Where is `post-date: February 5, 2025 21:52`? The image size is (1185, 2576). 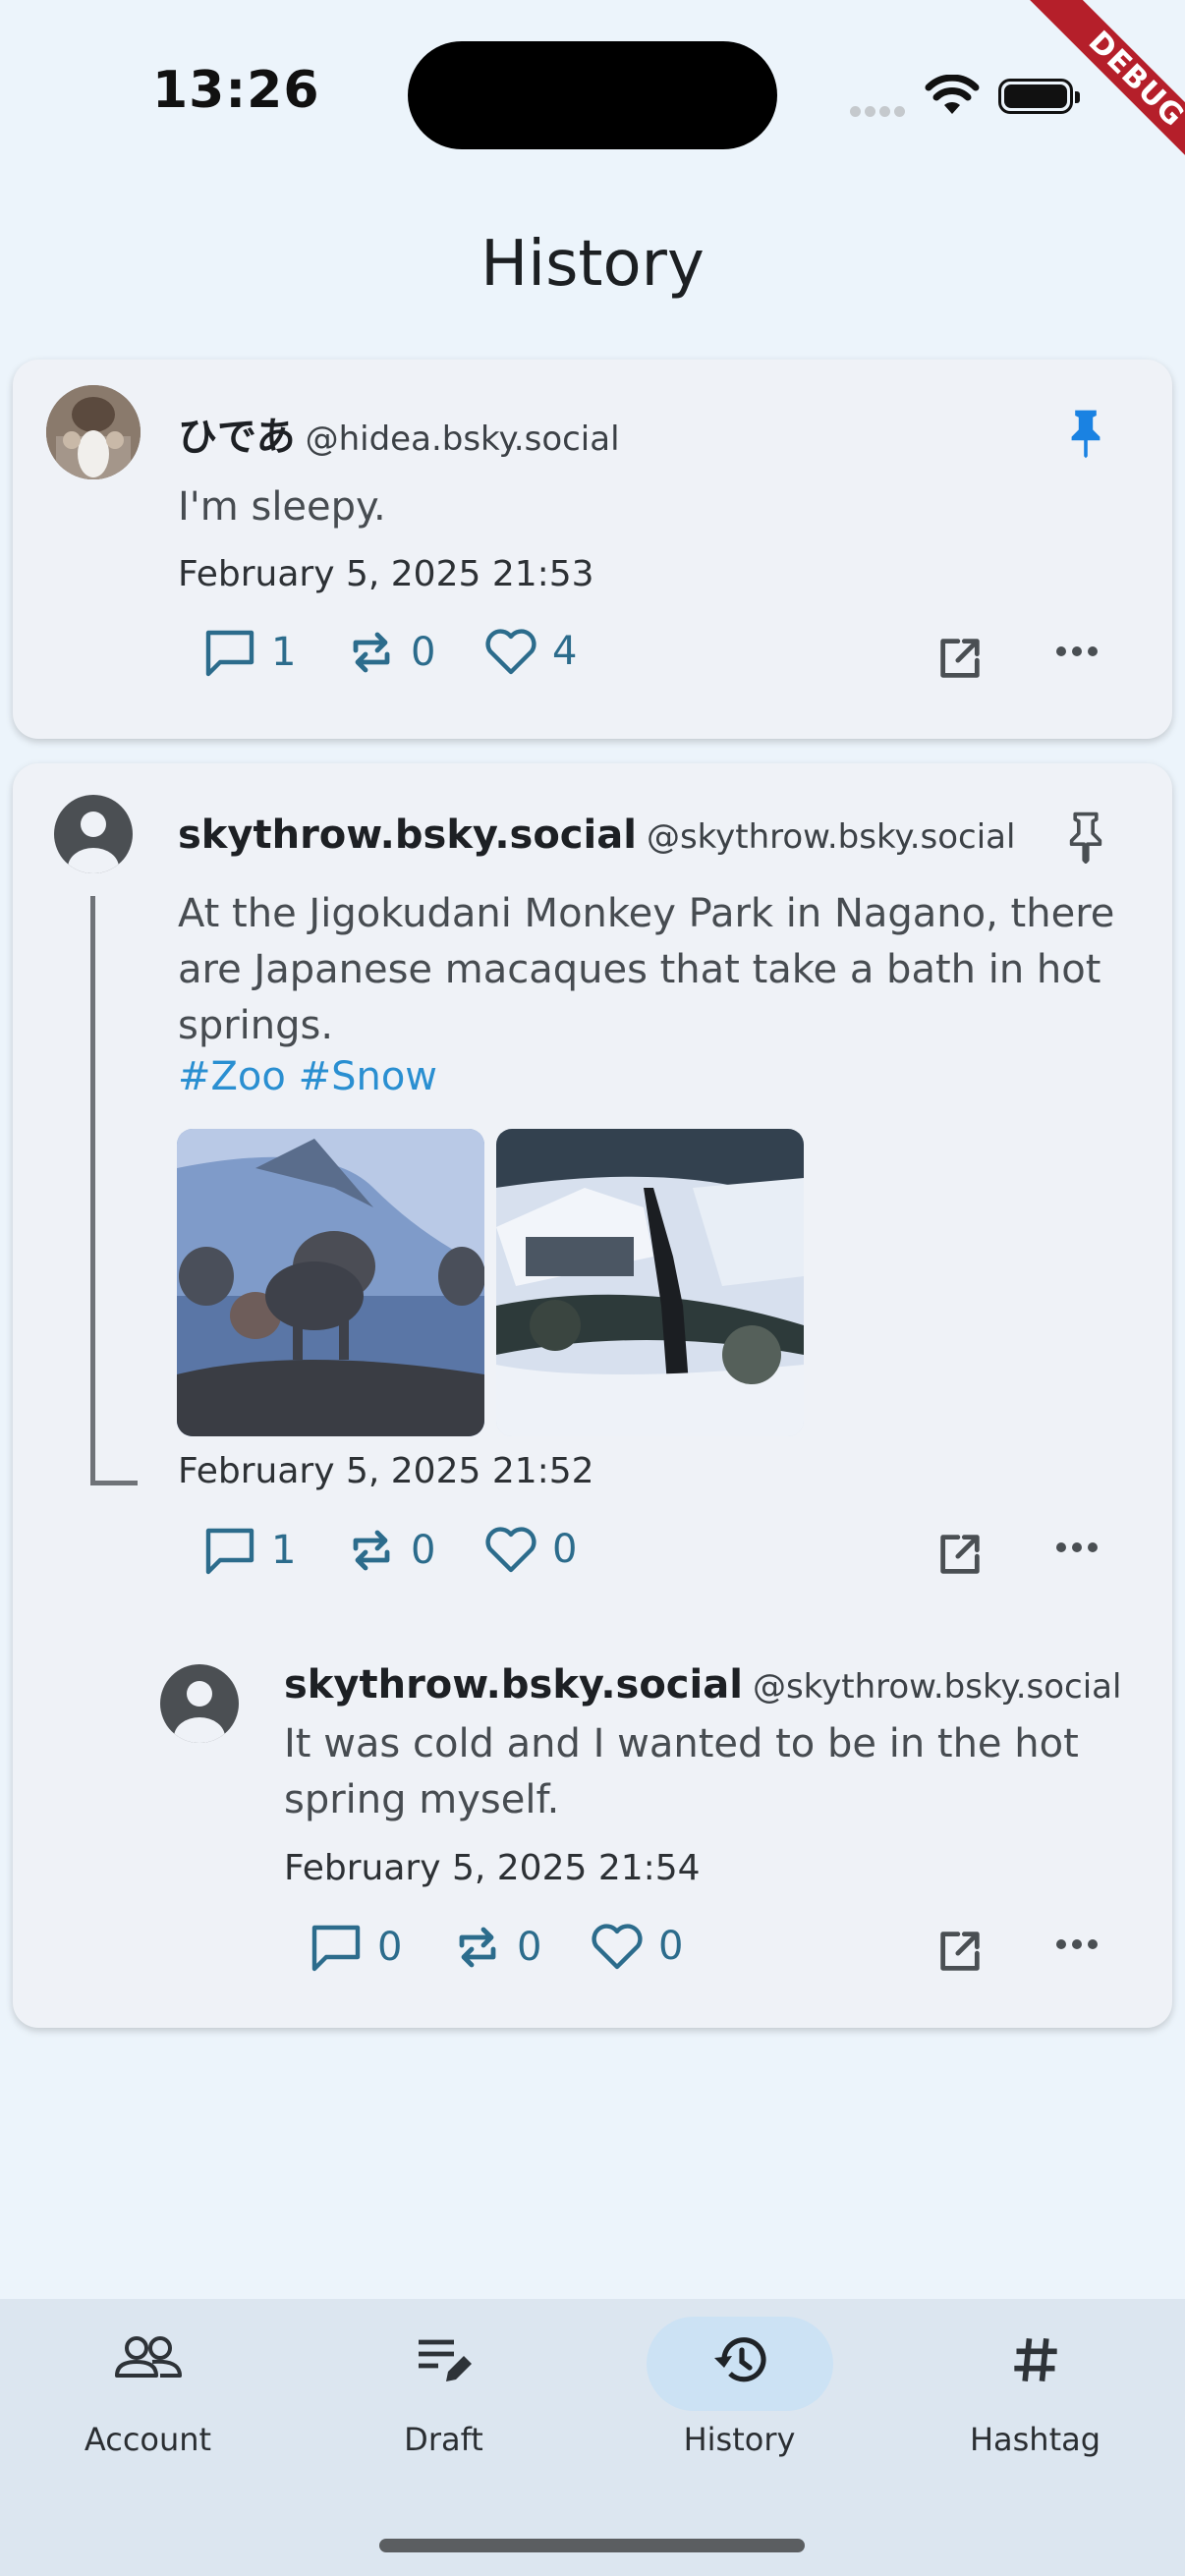 post-date: February 5, 2025 21:52 is located at coordinates (386, 1471).